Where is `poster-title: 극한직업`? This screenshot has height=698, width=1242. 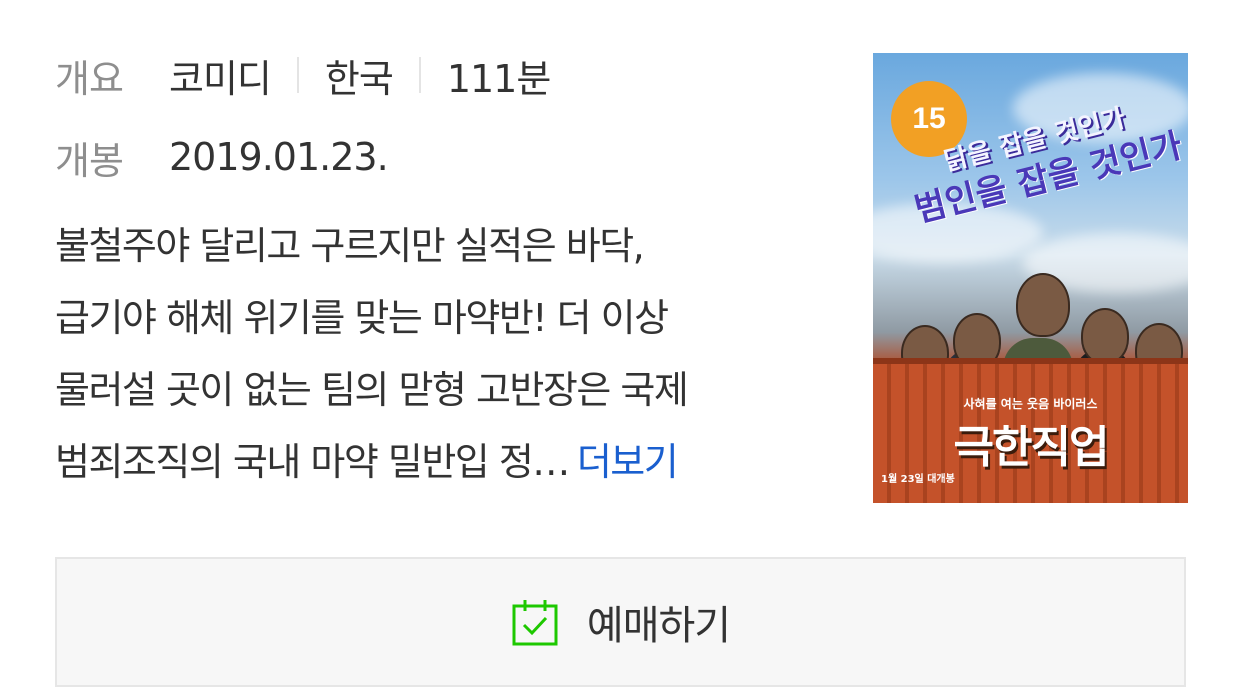 poster-title: 극한직업 is located at coordinates (1031, 447).